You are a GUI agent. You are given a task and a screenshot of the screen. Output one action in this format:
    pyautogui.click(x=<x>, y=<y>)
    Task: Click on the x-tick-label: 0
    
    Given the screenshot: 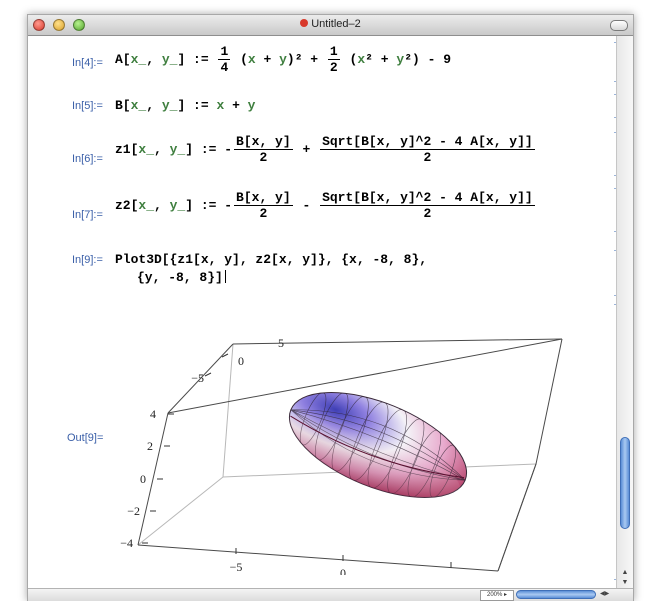 What is the action you would take?
    pyautogui.click(x=343, y=570)
    